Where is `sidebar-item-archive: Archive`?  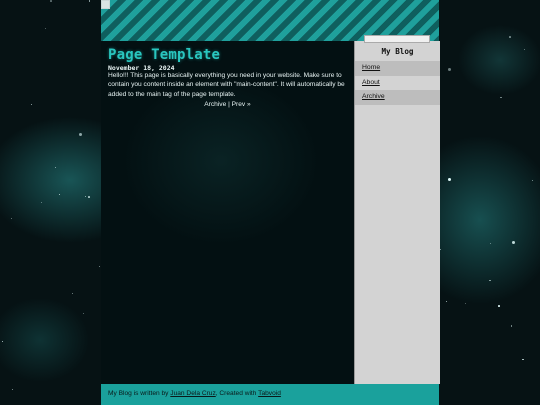 sidebar-item-archive: Archive is located at coordinates (397, 97).